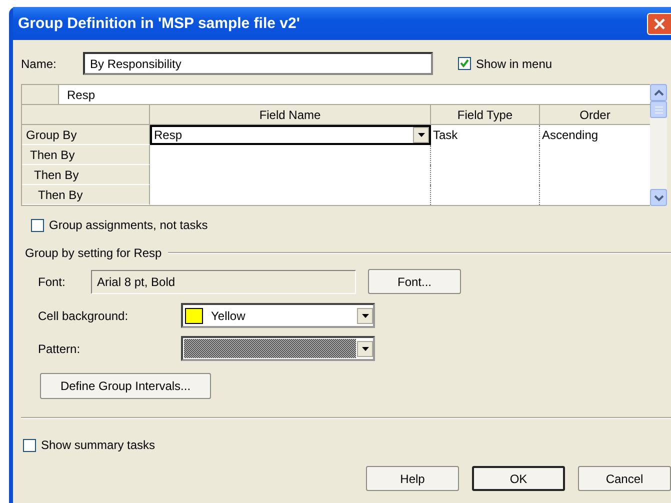 The width and height of the screenshot is (671, 503). Describe the element at coordinates (595, 115) in the screenshot. I see `column-header: Order` at that location.